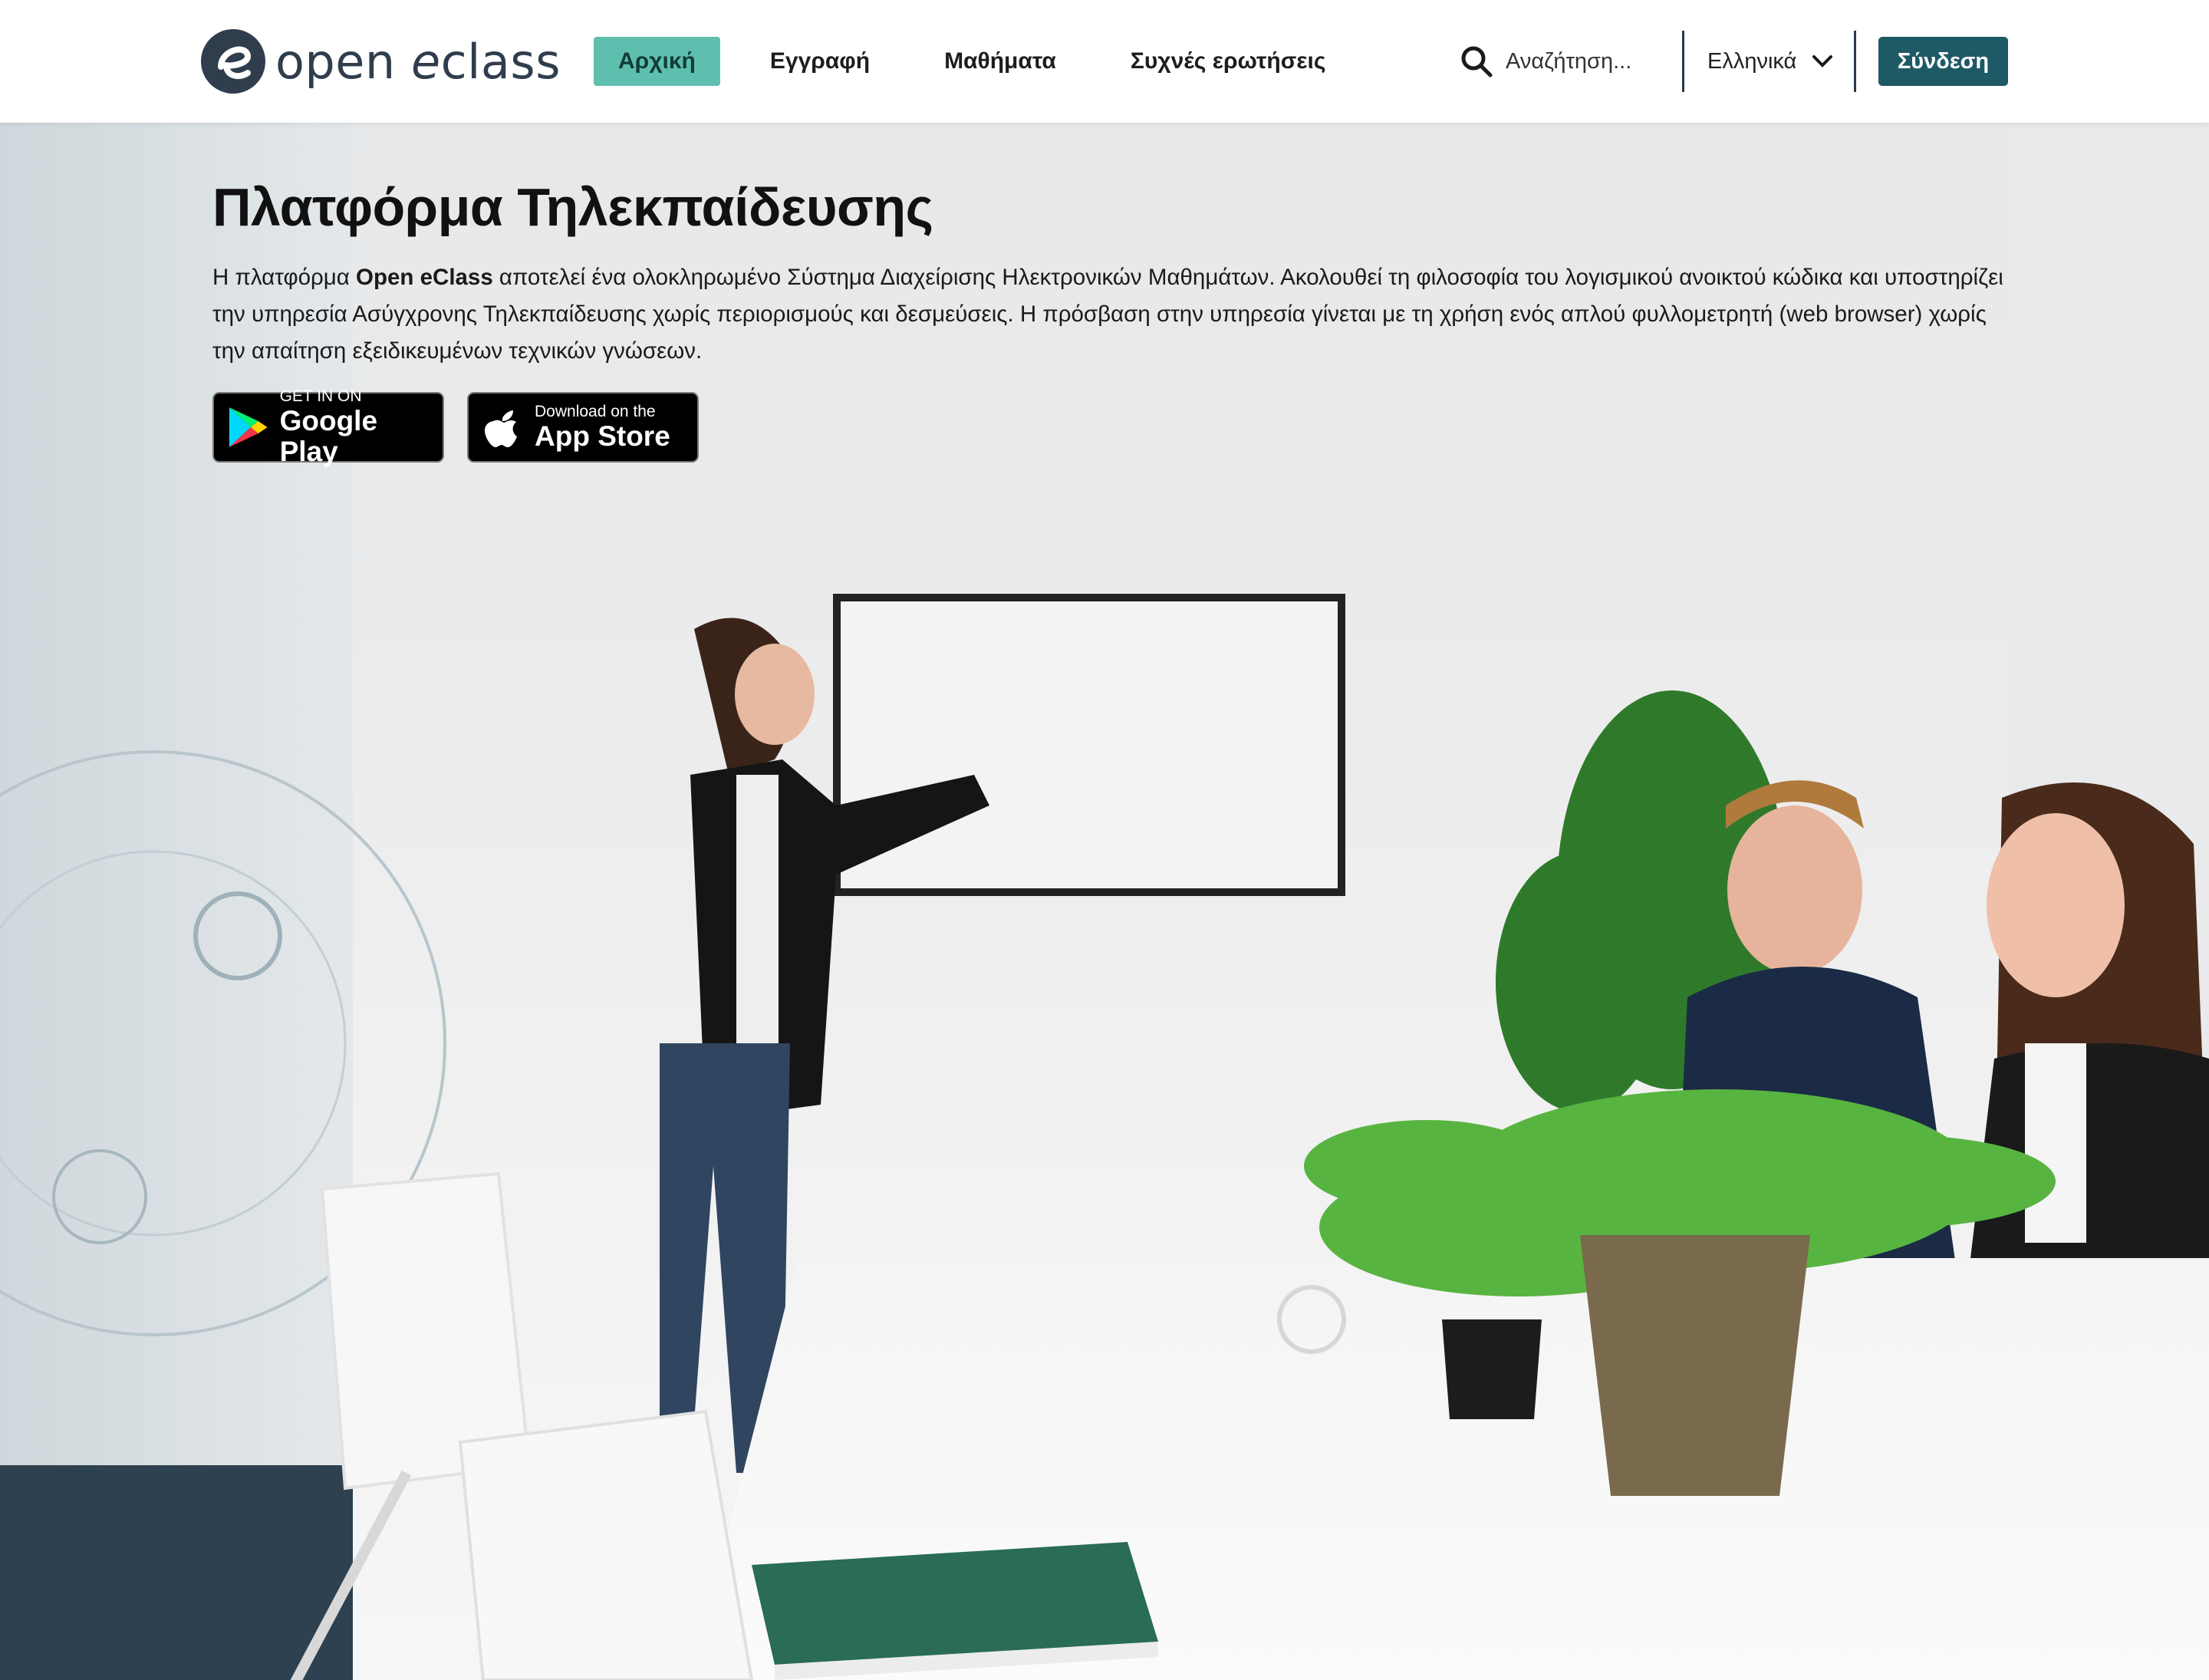 The image size is (2209, 1680). Describe the element at coordinates (418, 61) in the screenshot. I see `logo-wordmark: open eclass` at that location.